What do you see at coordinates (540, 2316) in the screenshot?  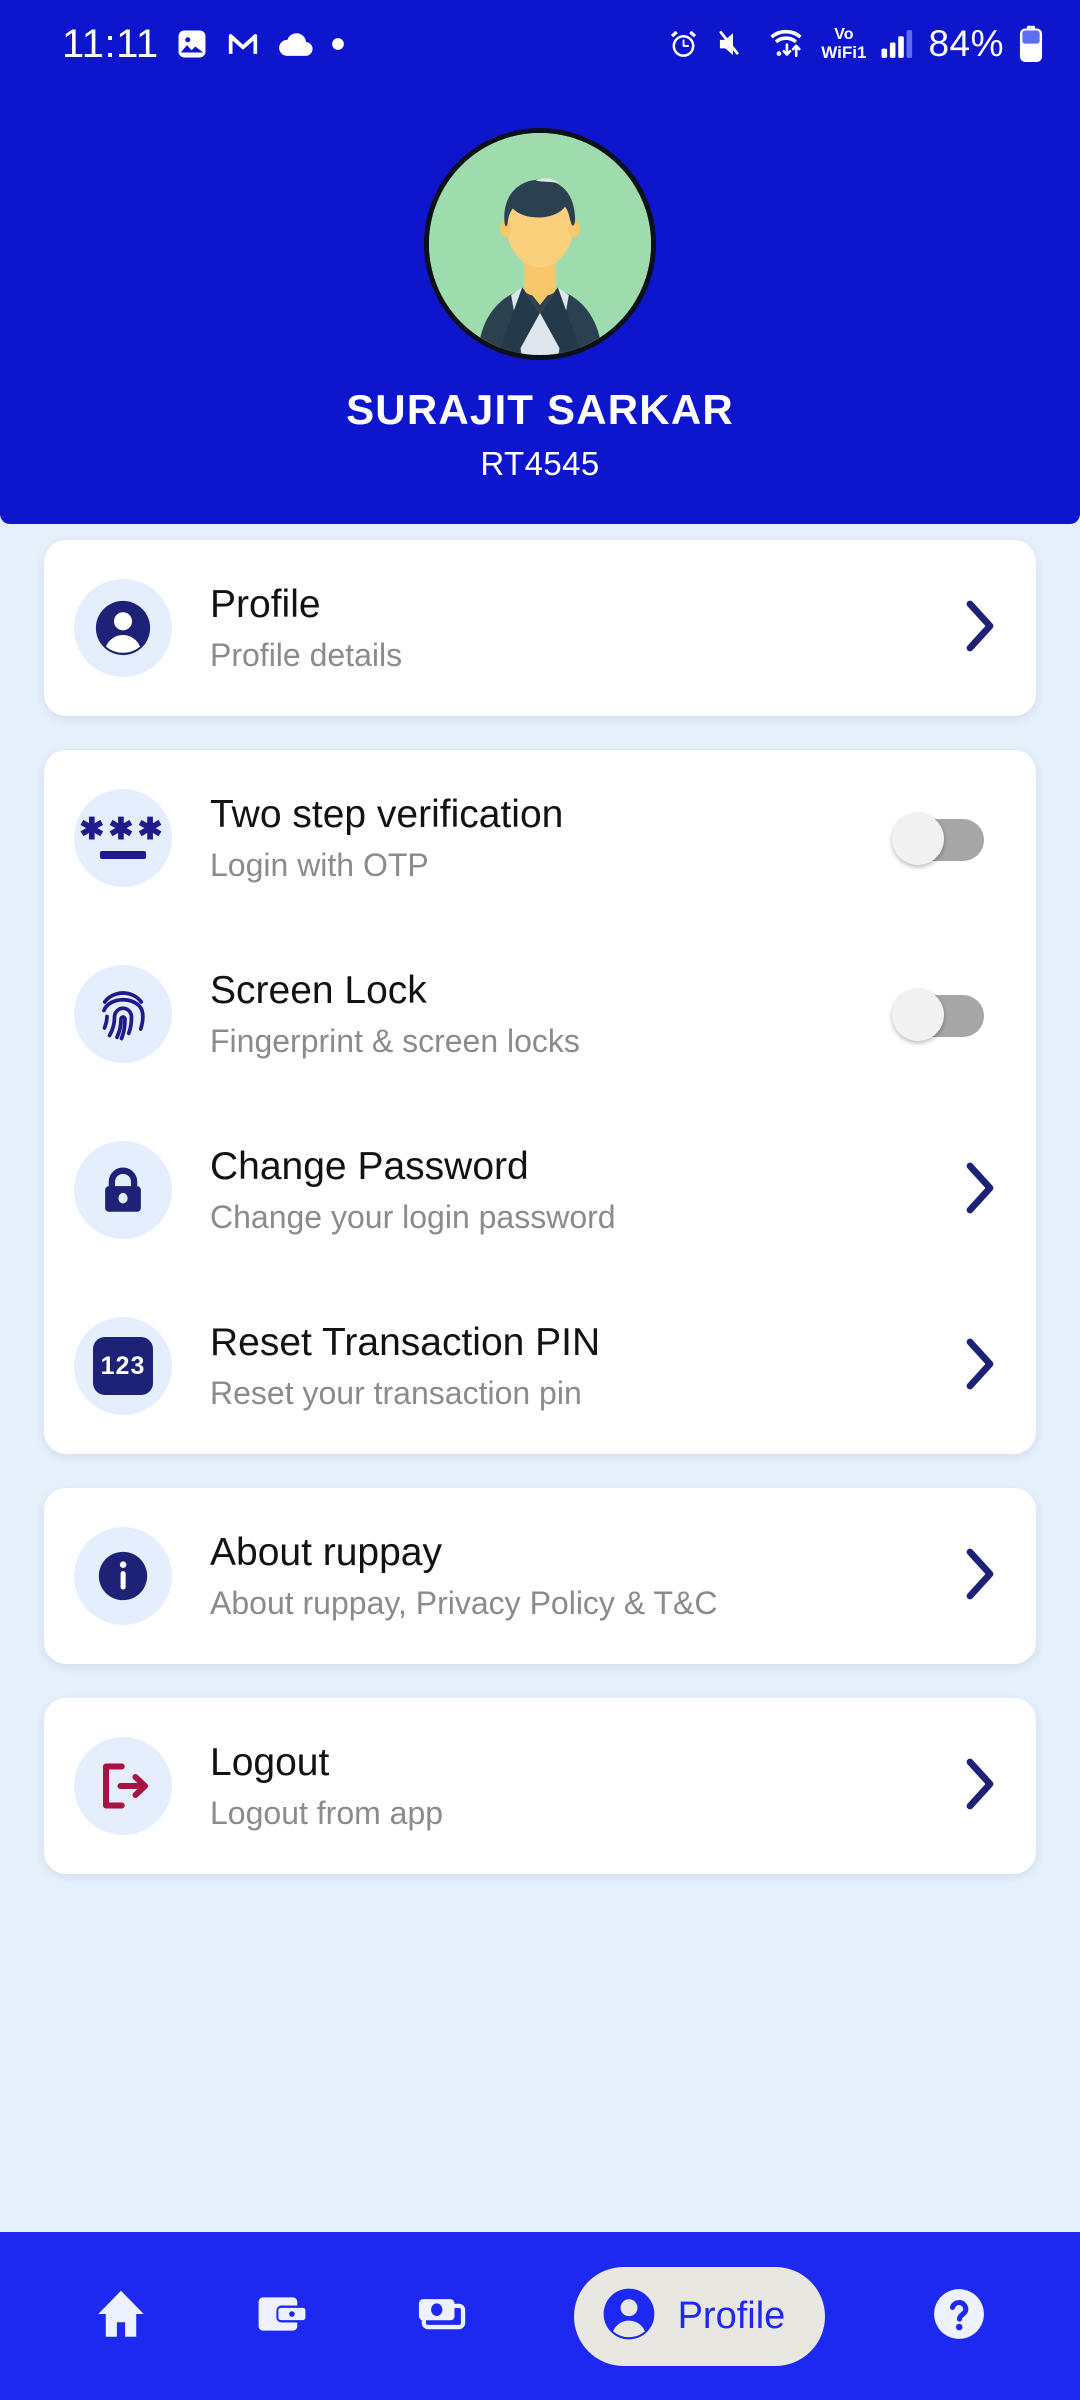 I see `bottom-navigation-bar: Profile` at bounding box center [540, 2316].